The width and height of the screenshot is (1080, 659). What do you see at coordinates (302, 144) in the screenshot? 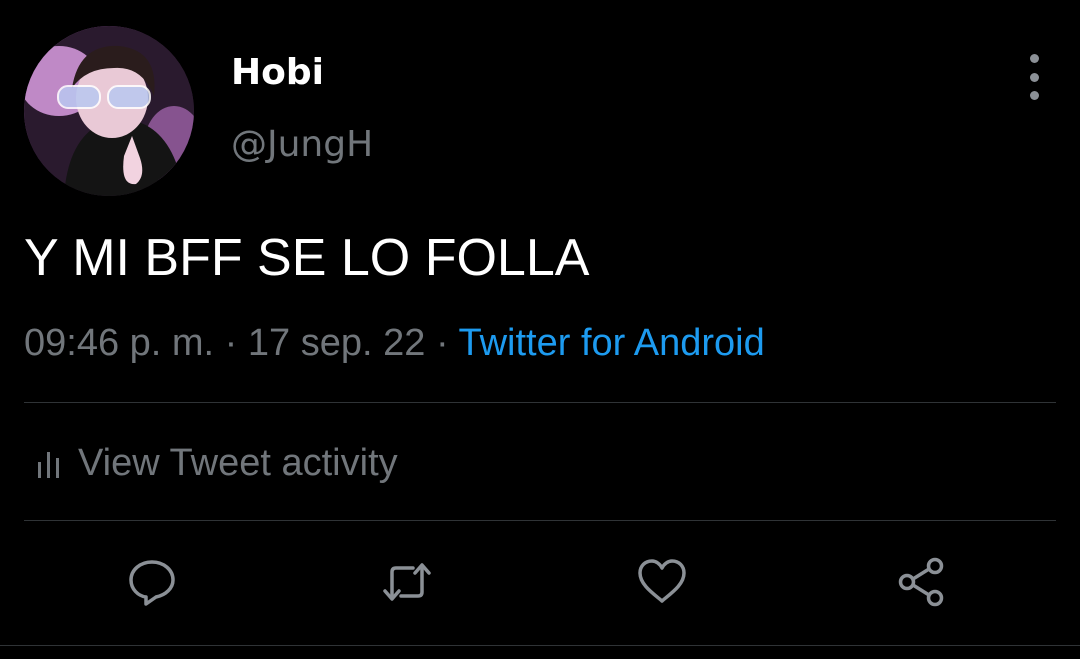
I see `user-handle: @JungH` at bounding box center [302, 144].